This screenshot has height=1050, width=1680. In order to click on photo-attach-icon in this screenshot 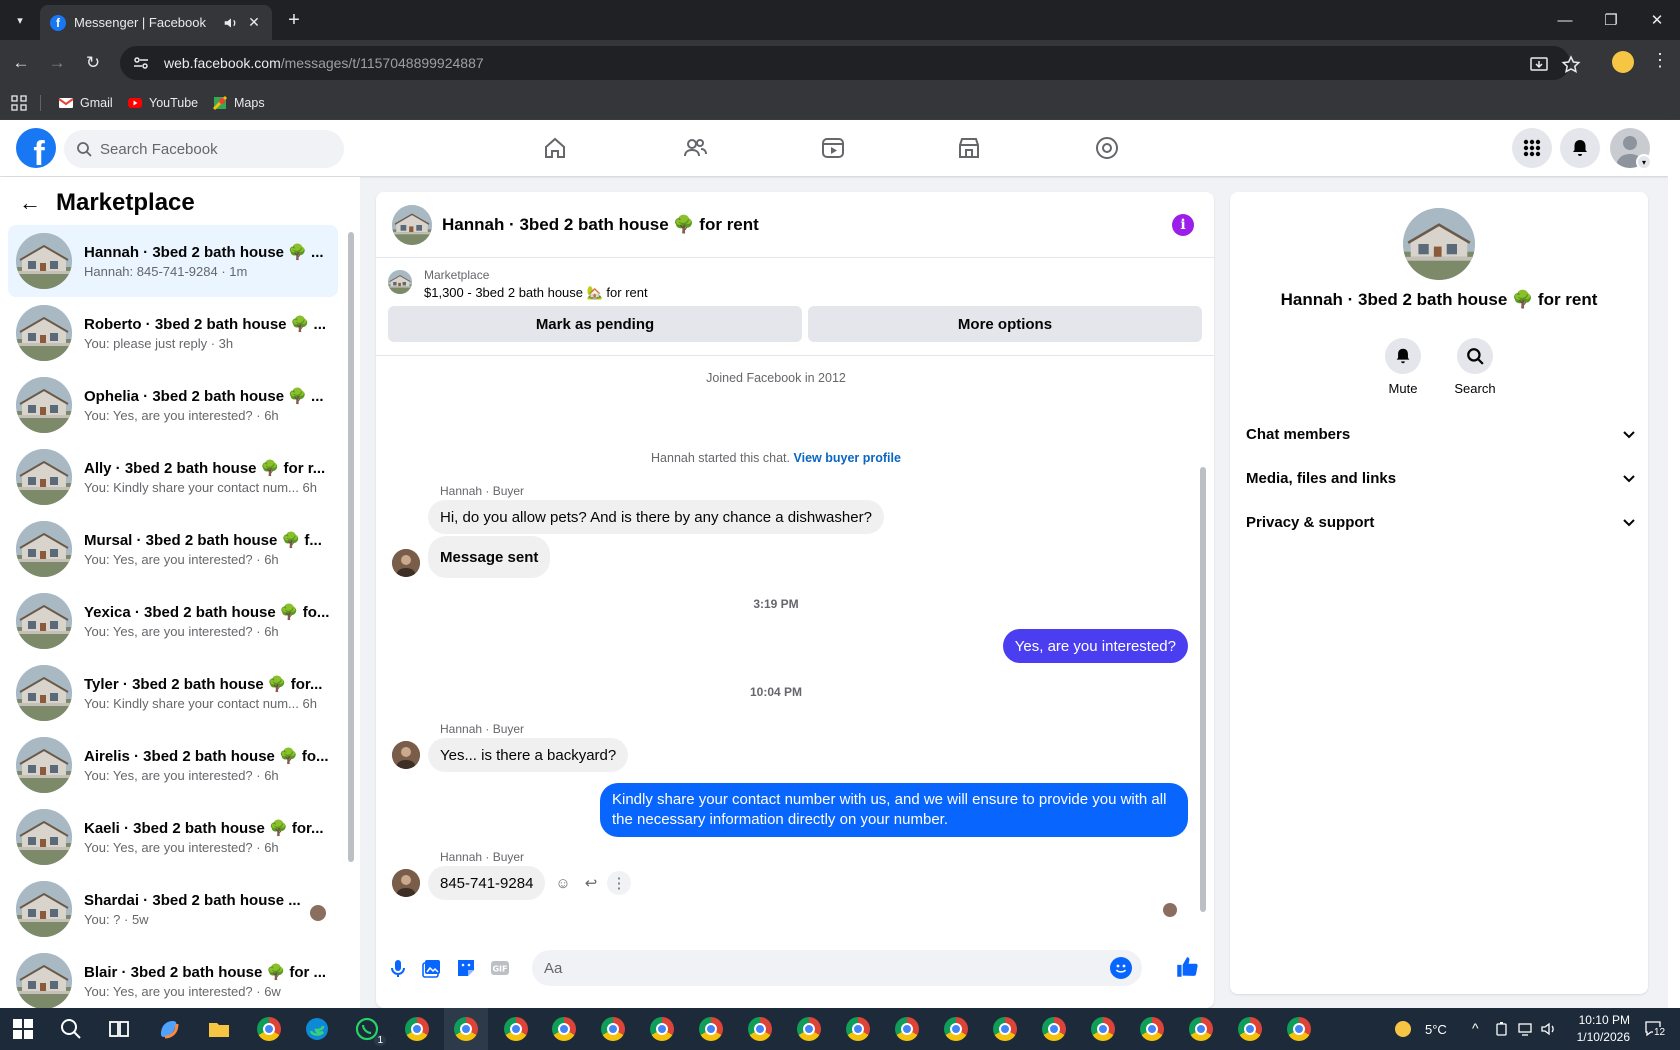, I will do `click(432, 968)`.